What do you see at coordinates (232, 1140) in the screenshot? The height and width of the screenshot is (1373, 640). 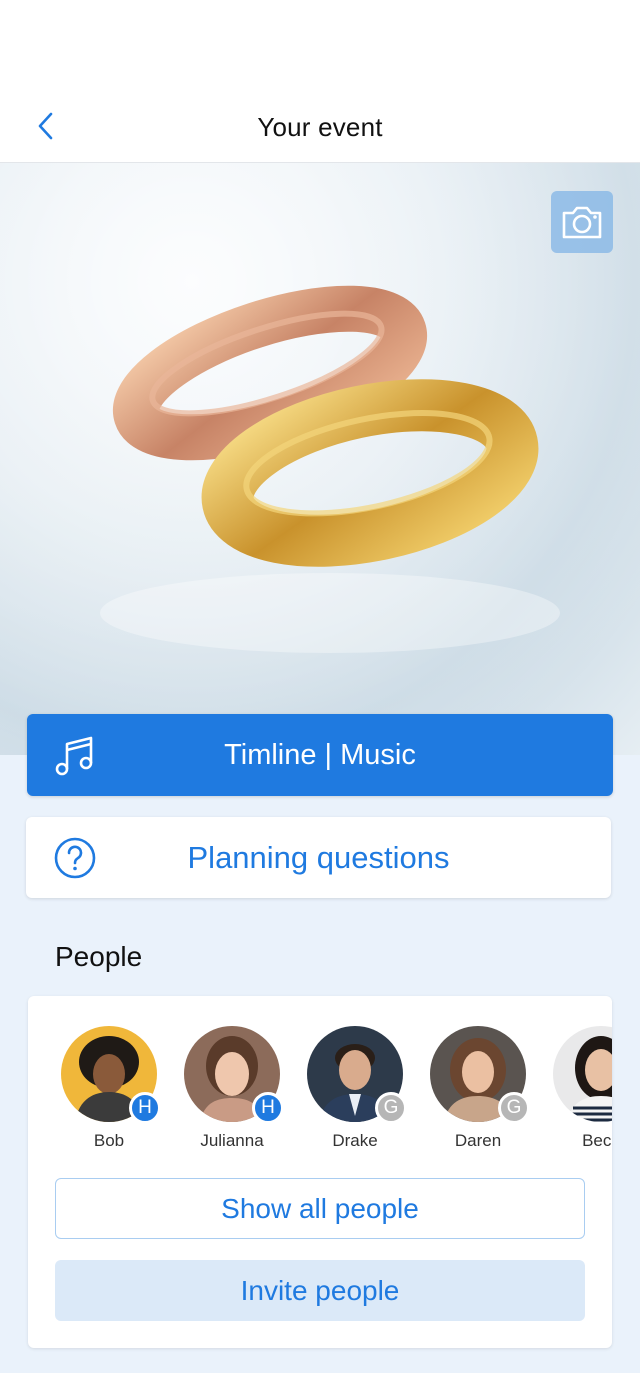 I see `person-name: Julianna` at bounding box center [232, 1140].